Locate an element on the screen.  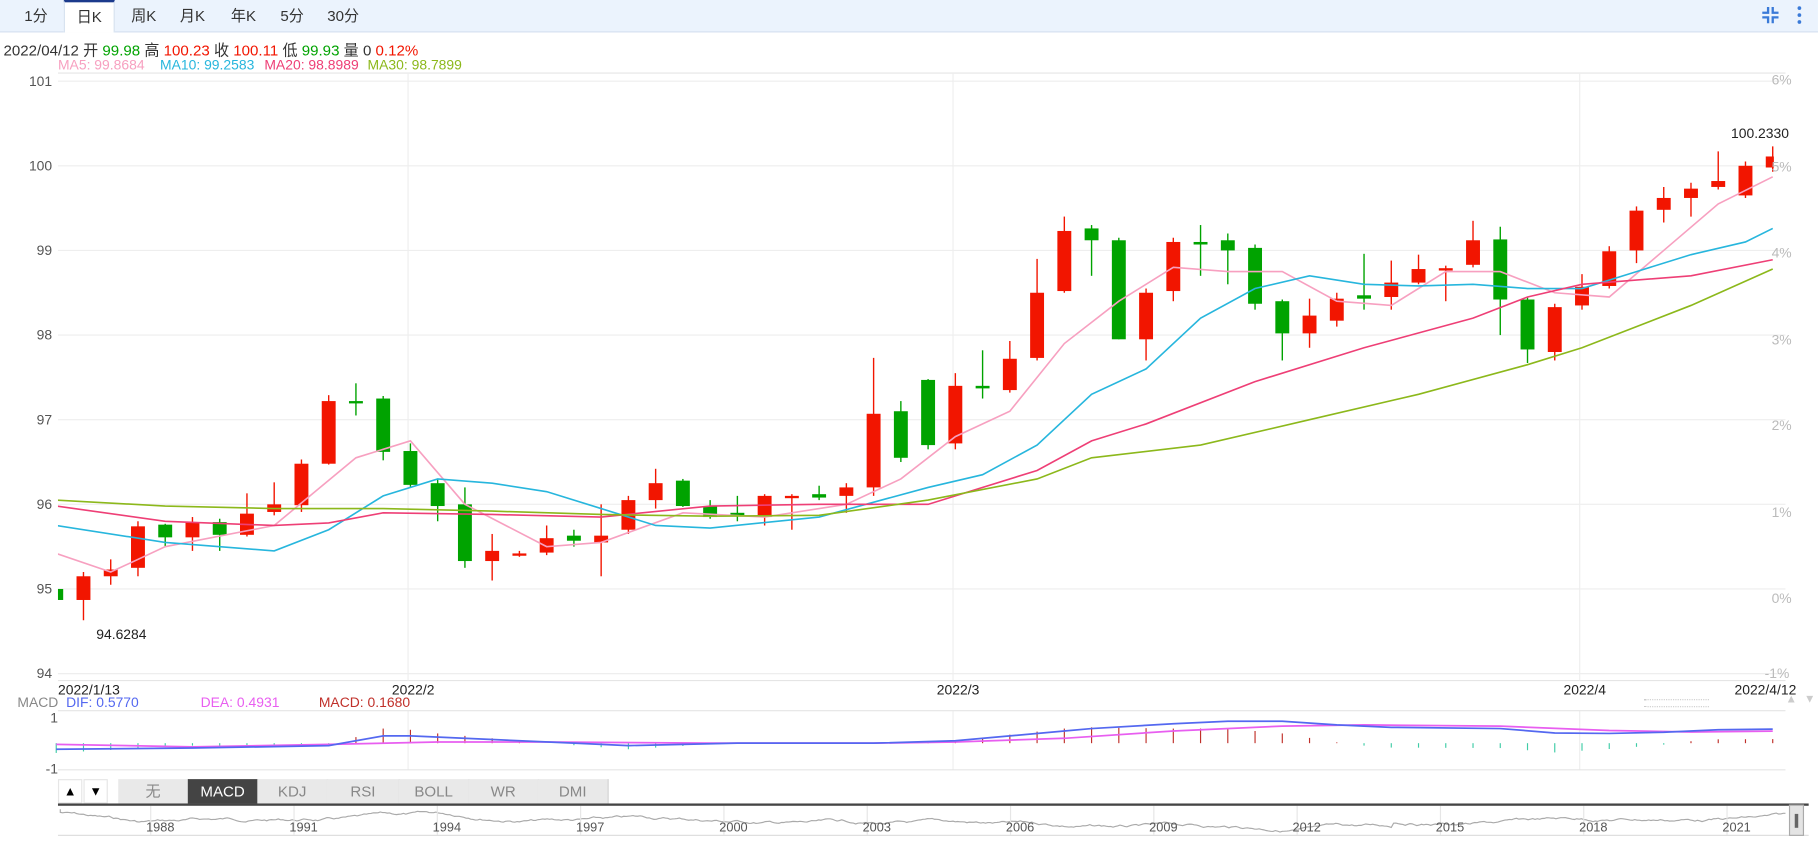
percent-tick-label: -1% is located at coordinates (1777, 673).